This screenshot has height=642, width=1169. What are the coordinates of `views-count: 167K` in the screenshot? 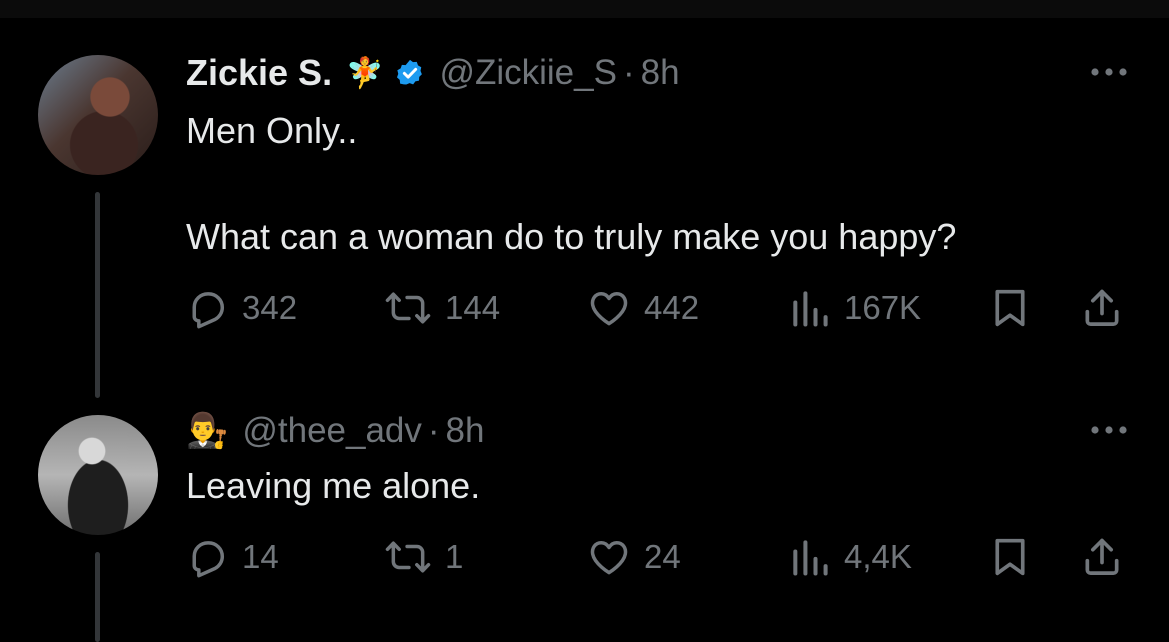 It's located at (883, 307).